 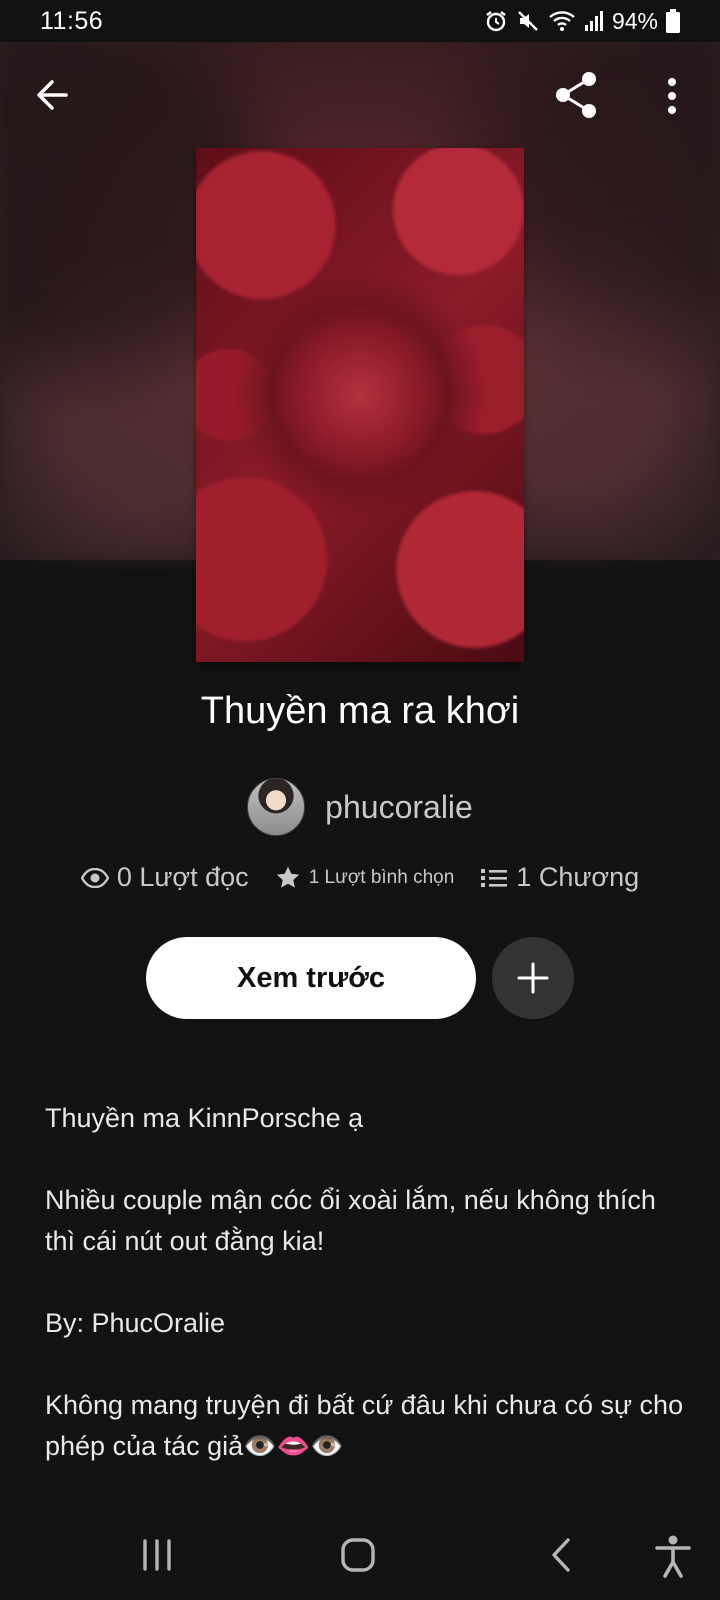 What do you see at coordinates (528, 21) in the screenshot?
I see `mute-icon` at bounding box center [528, 21].